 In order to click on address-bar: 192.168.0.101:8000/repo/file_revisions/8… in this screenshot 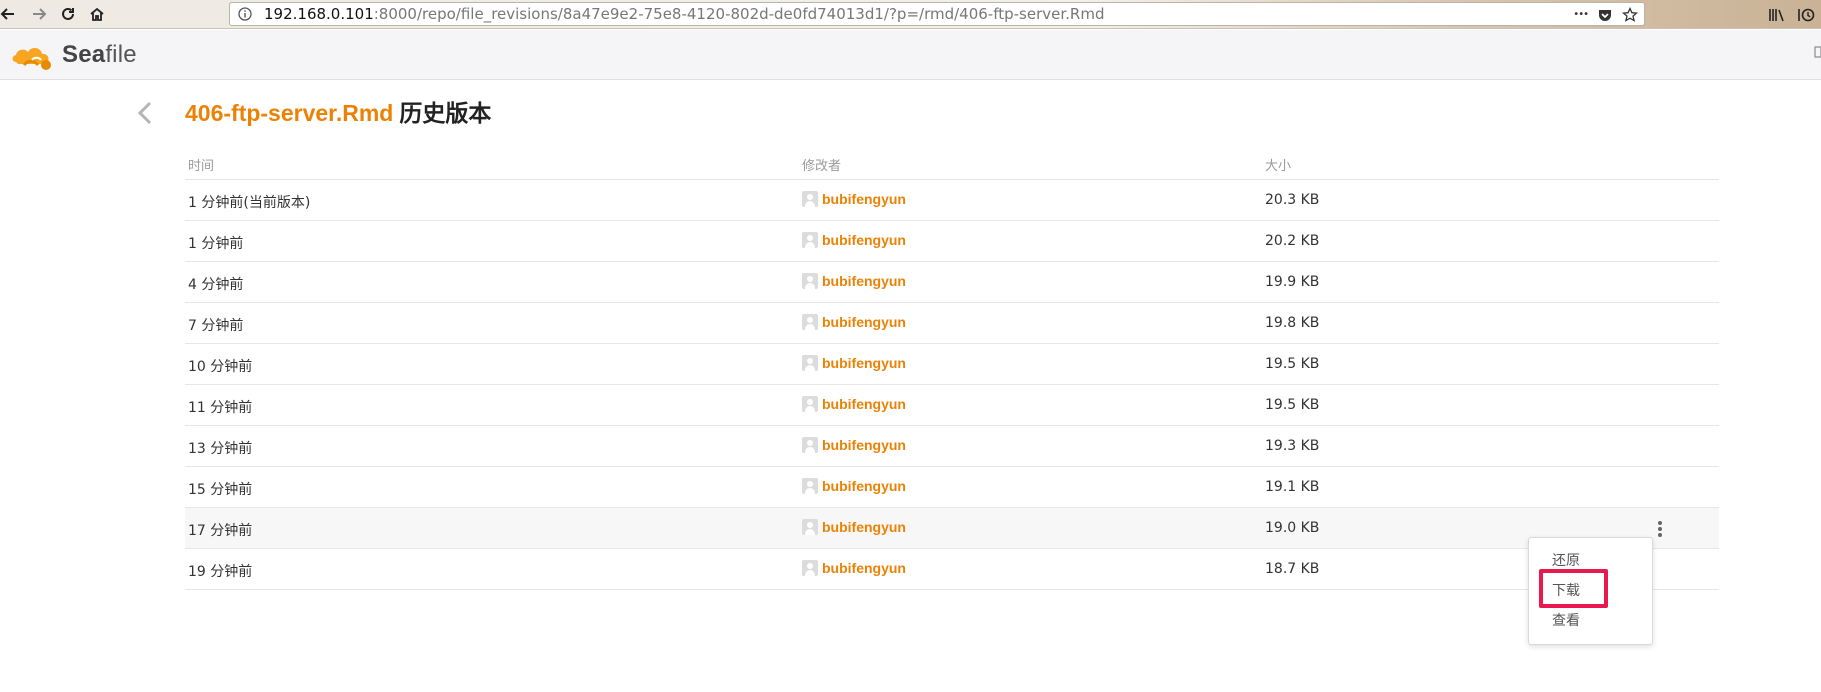, I will do `click(937, 14)`.